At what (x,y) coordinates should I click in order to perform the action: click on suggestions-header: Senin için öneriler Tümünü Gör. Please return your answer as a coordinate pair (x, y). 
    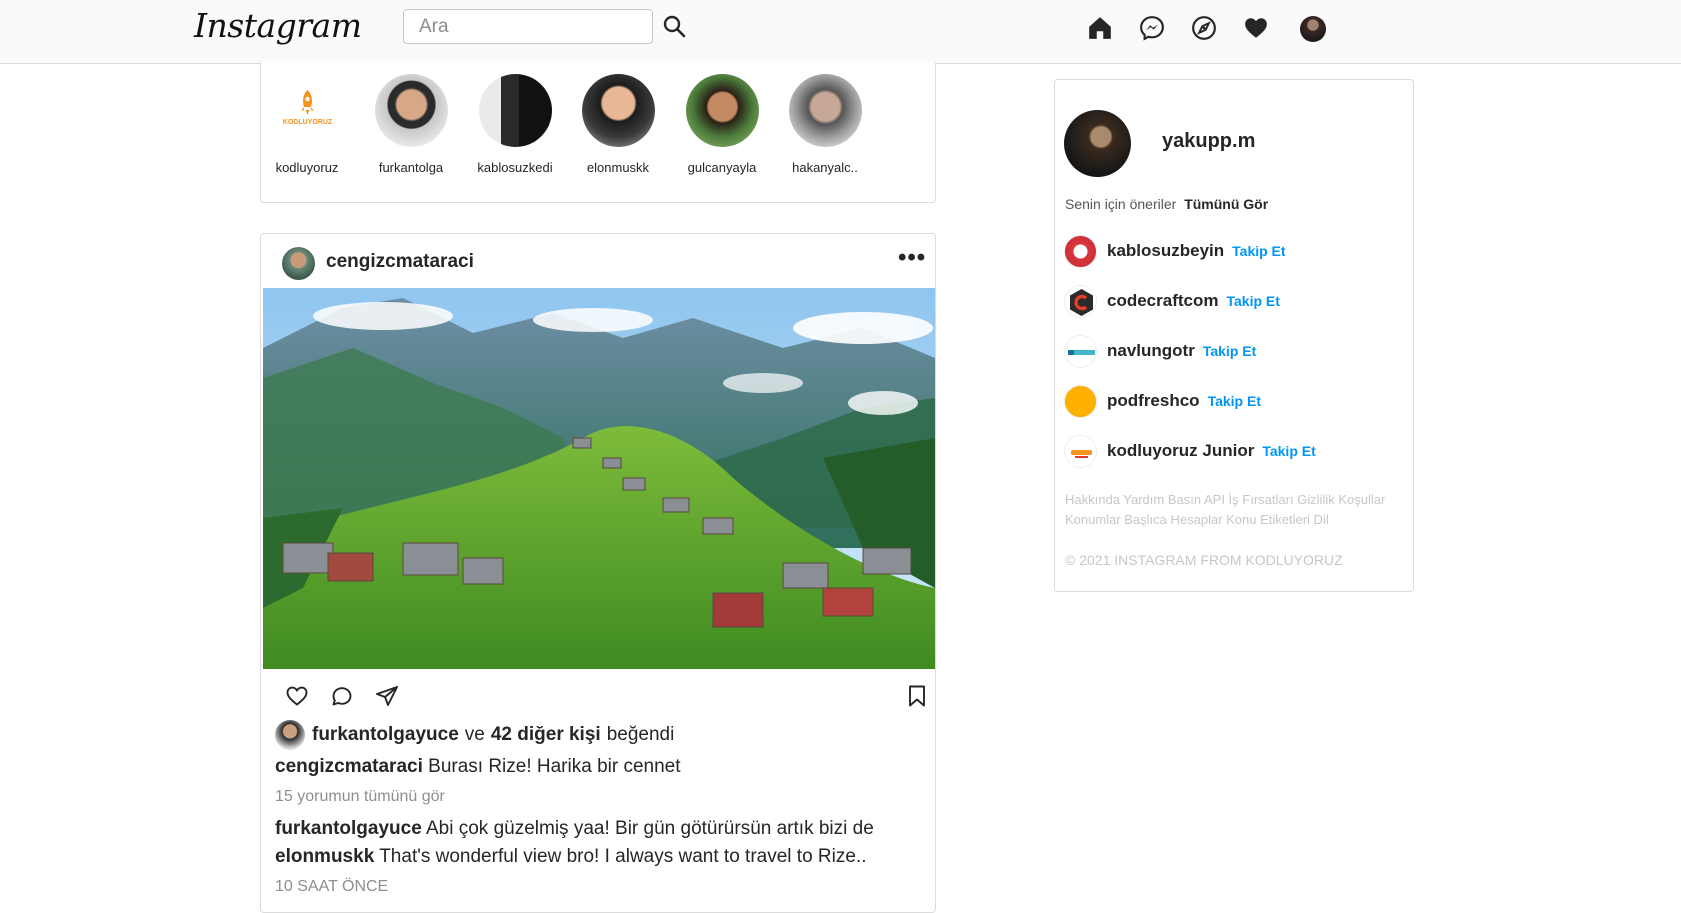
    Looking at the image, I should click on (1166, 204).